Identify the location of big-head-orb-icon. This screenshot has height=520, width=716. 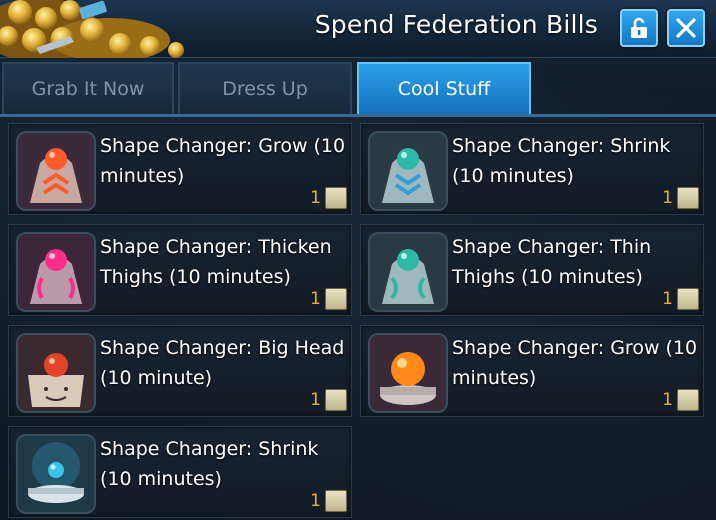
(56, 373).